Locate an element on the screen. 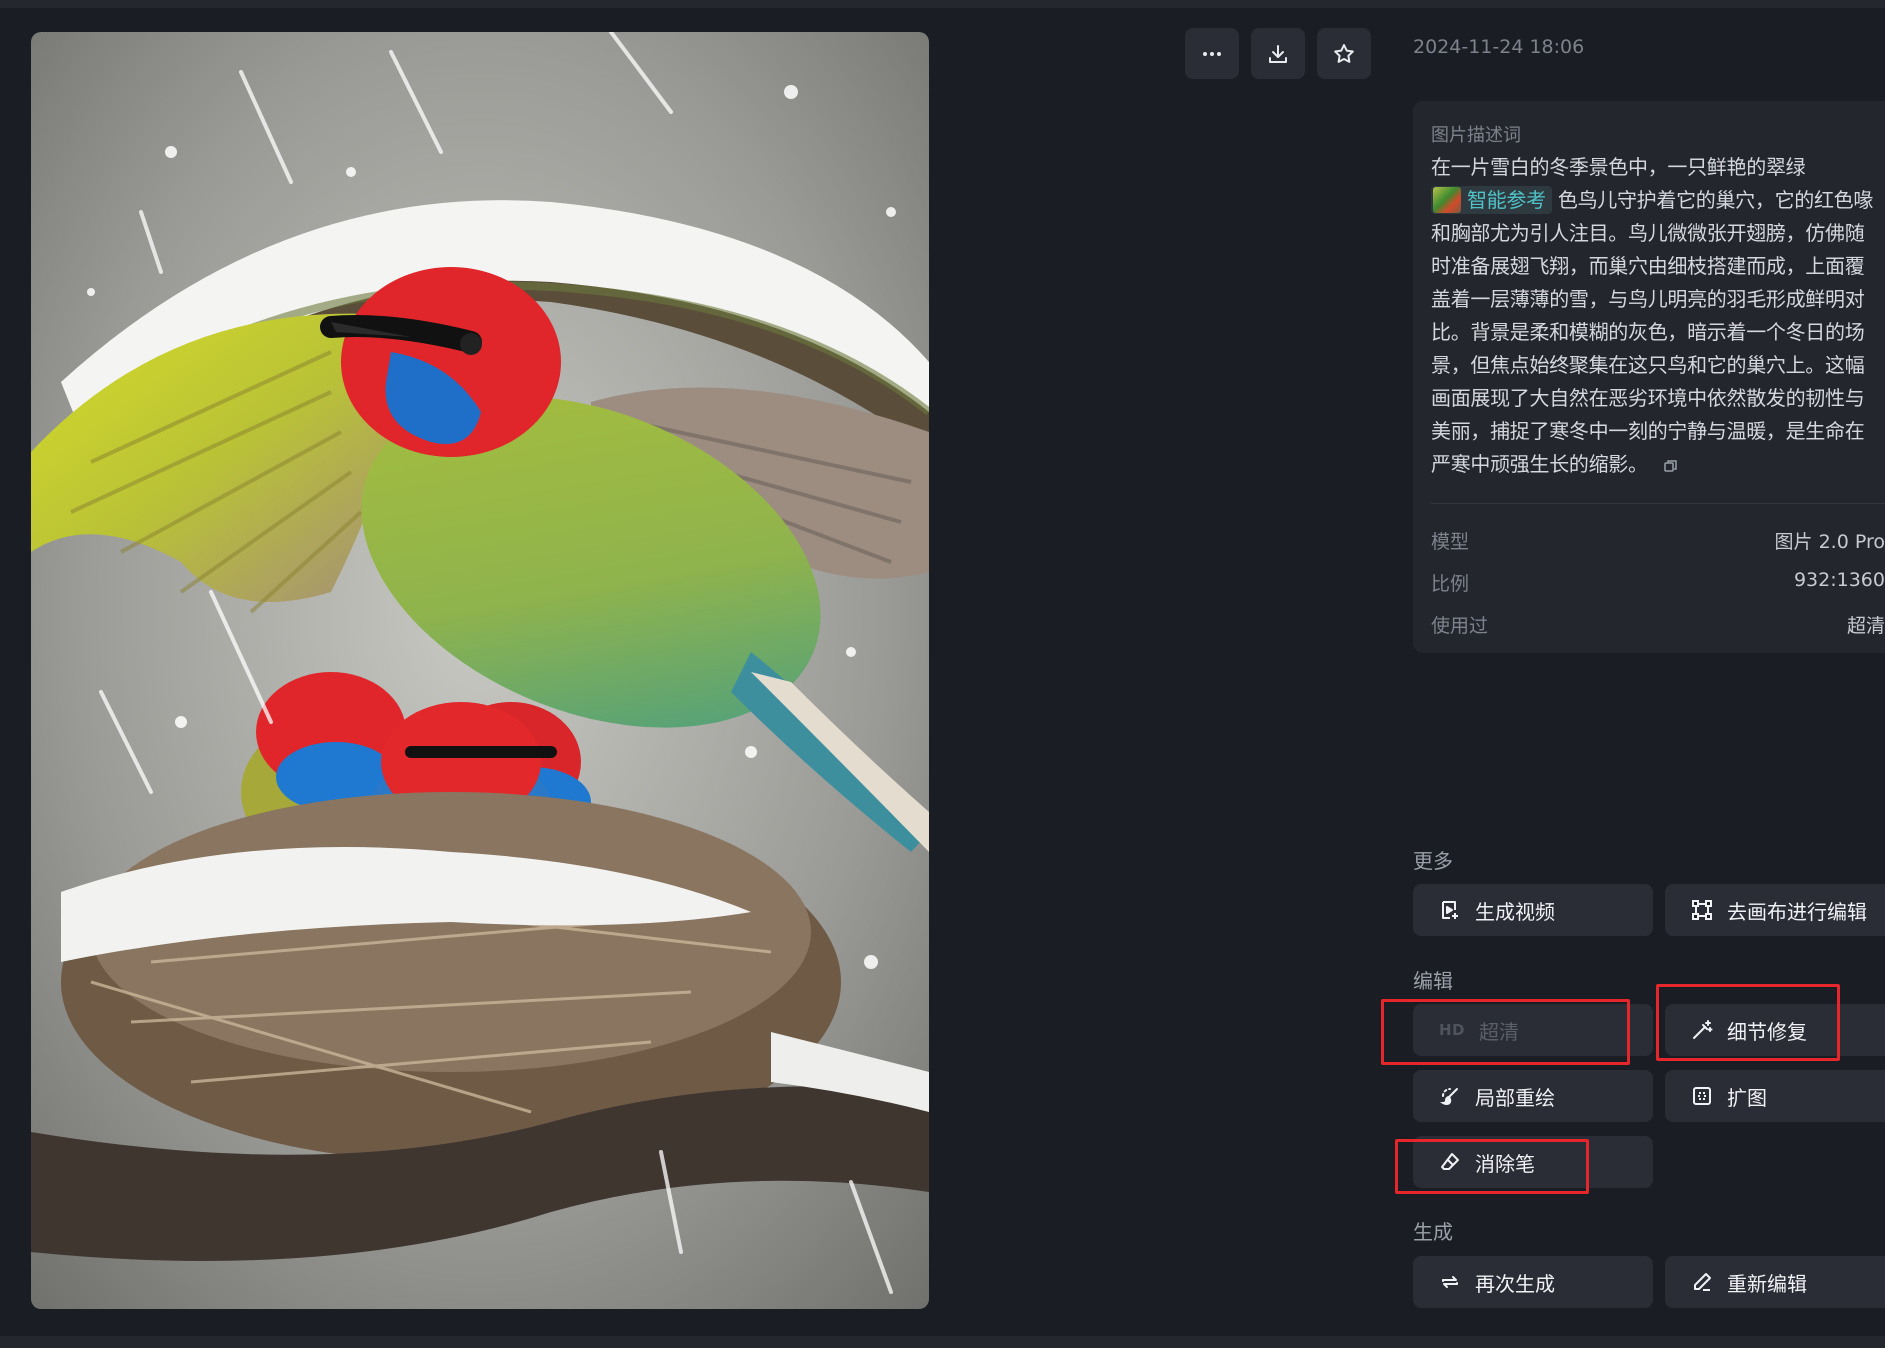  timestamp: 2024-11-24 18:06 is located at coordinates (1499, 47).